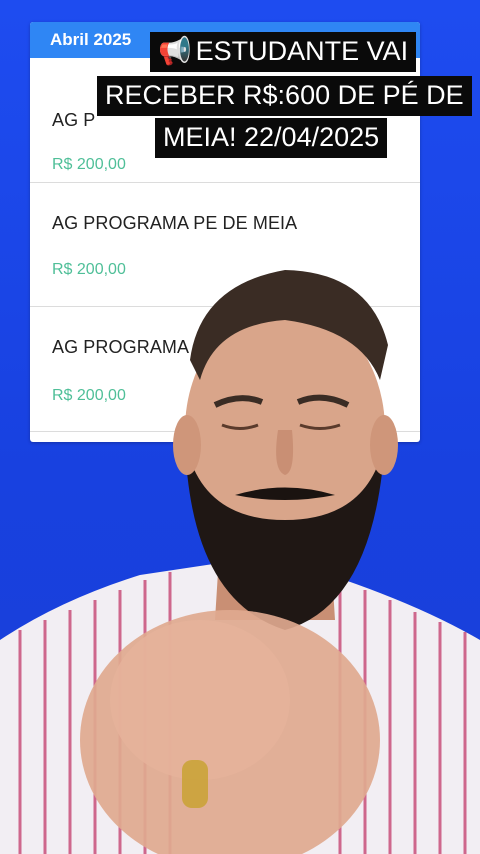 The width and height of the screenshot is (480, 854). I want to click on megaphone-icon: 📢, so click(175, 51).